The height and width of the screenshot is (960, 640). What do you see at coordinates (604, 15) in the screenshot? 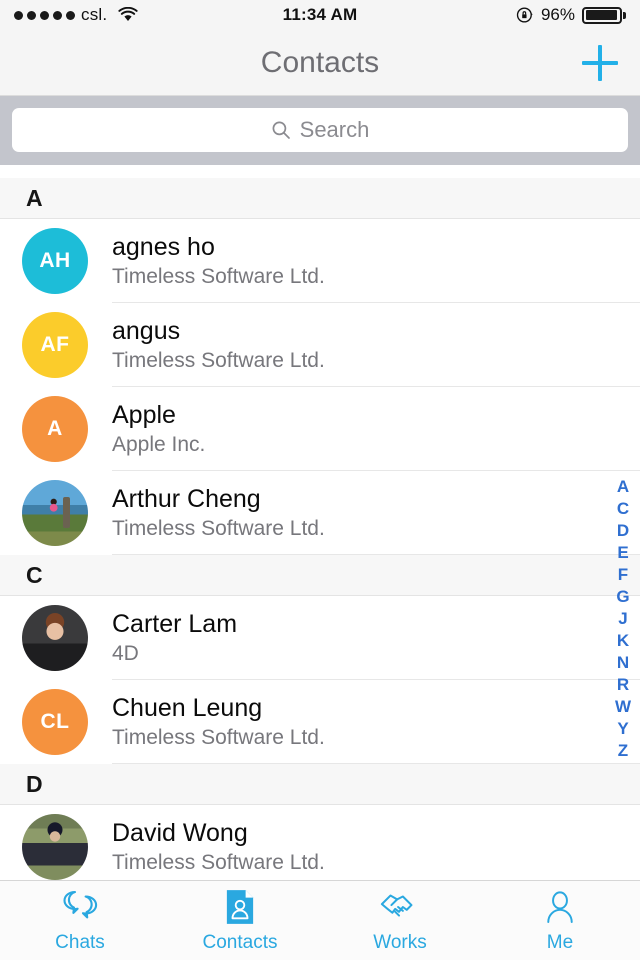
I see `battery-icon` at bounding box center [604, 15].